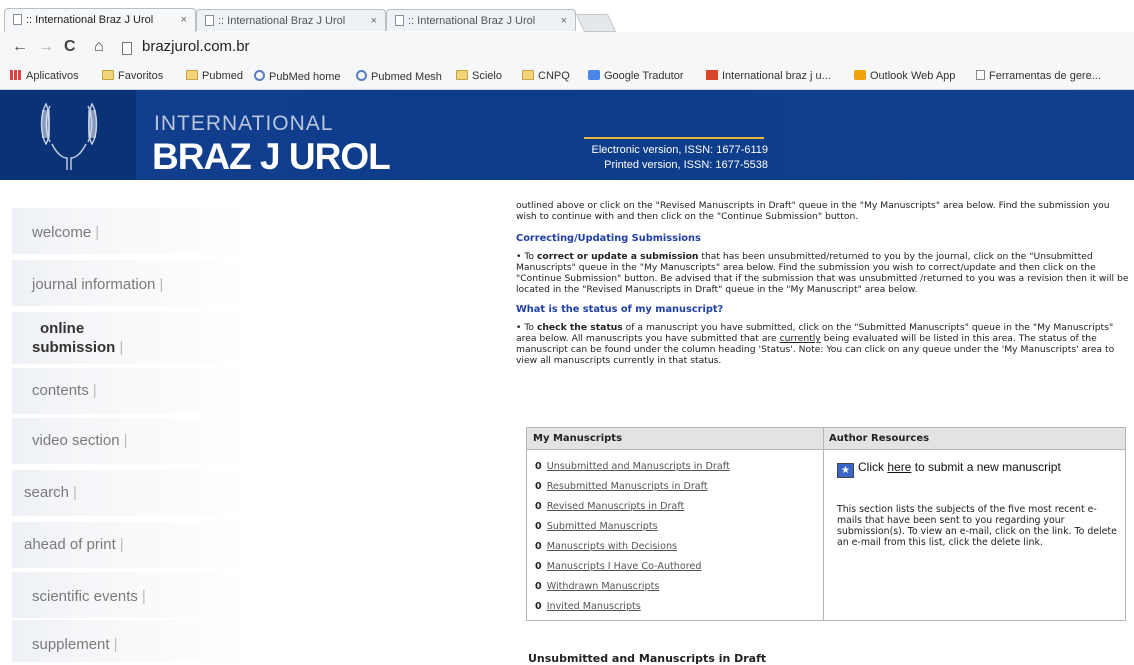 The height and width of the screenshot is (665, 1134). I want to click on brand-title: BRAZ J UROL, so click(271, 156).